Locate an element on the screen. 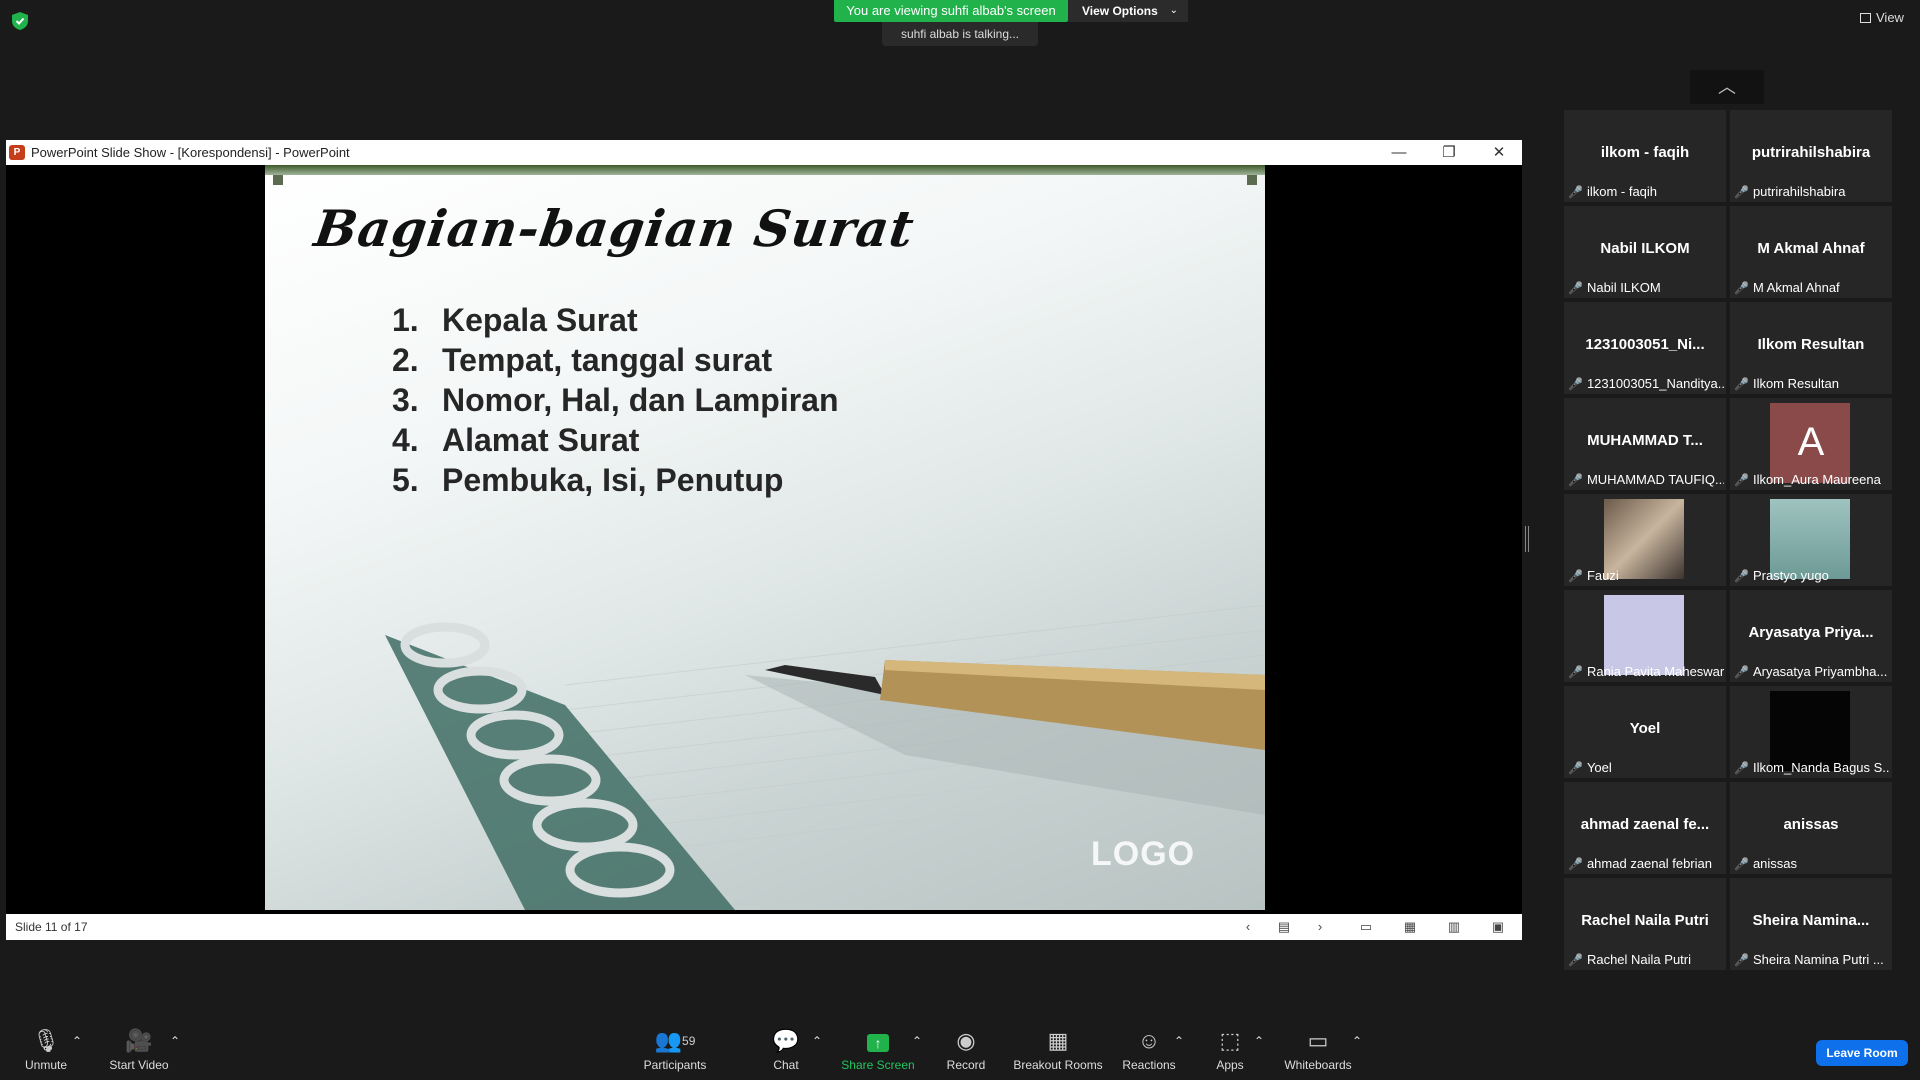 The width and height of the screenshot is (1920, 1080). view-options-button: View Options ⌄ is located at coordinates (1128, 11).